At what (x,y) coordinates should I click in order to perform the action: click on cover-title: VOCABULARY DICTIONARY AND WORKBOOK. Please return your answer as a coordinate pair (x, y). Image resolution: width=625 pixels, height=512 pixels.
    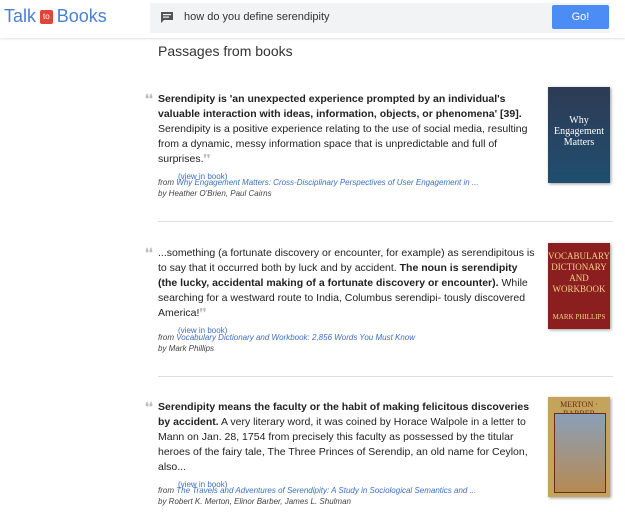
    Looking at the image, I should click on (579, 272).